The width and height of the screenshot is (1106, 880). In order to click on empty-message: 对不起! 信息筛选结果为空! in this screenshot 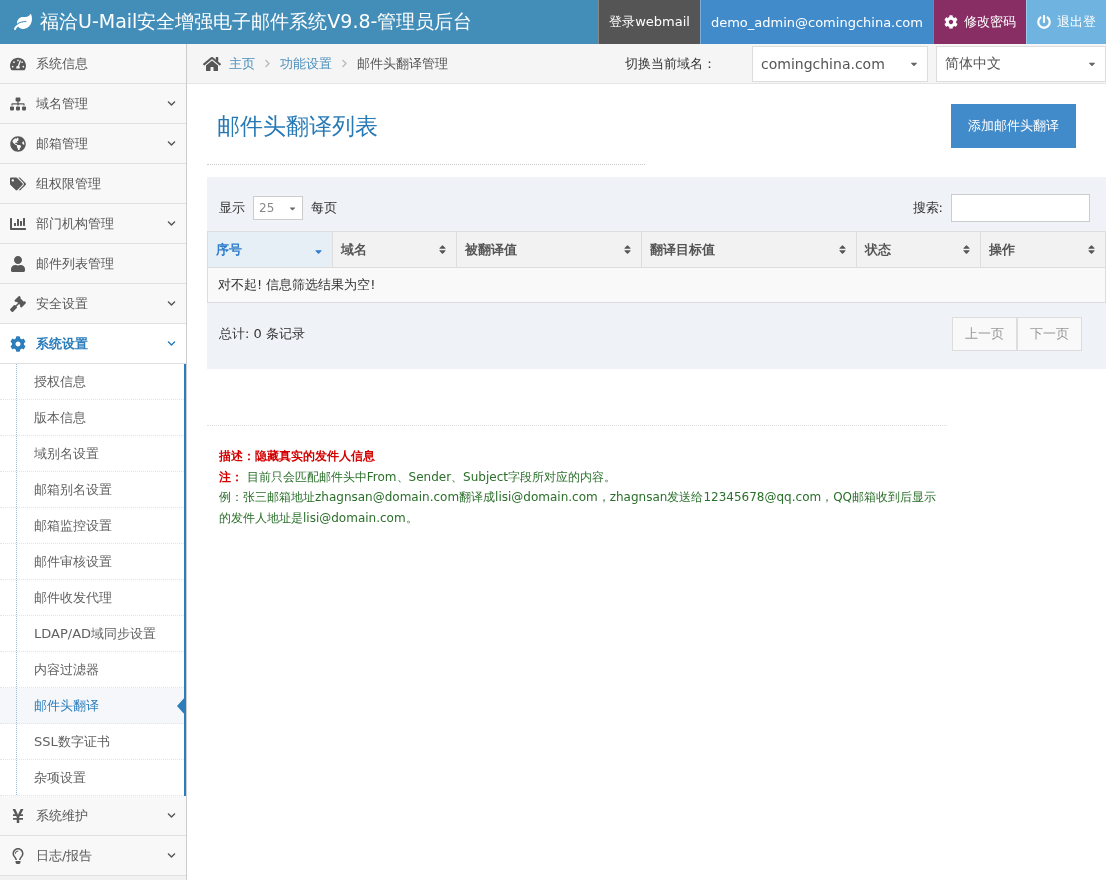, I will do `click(656, 285)`.